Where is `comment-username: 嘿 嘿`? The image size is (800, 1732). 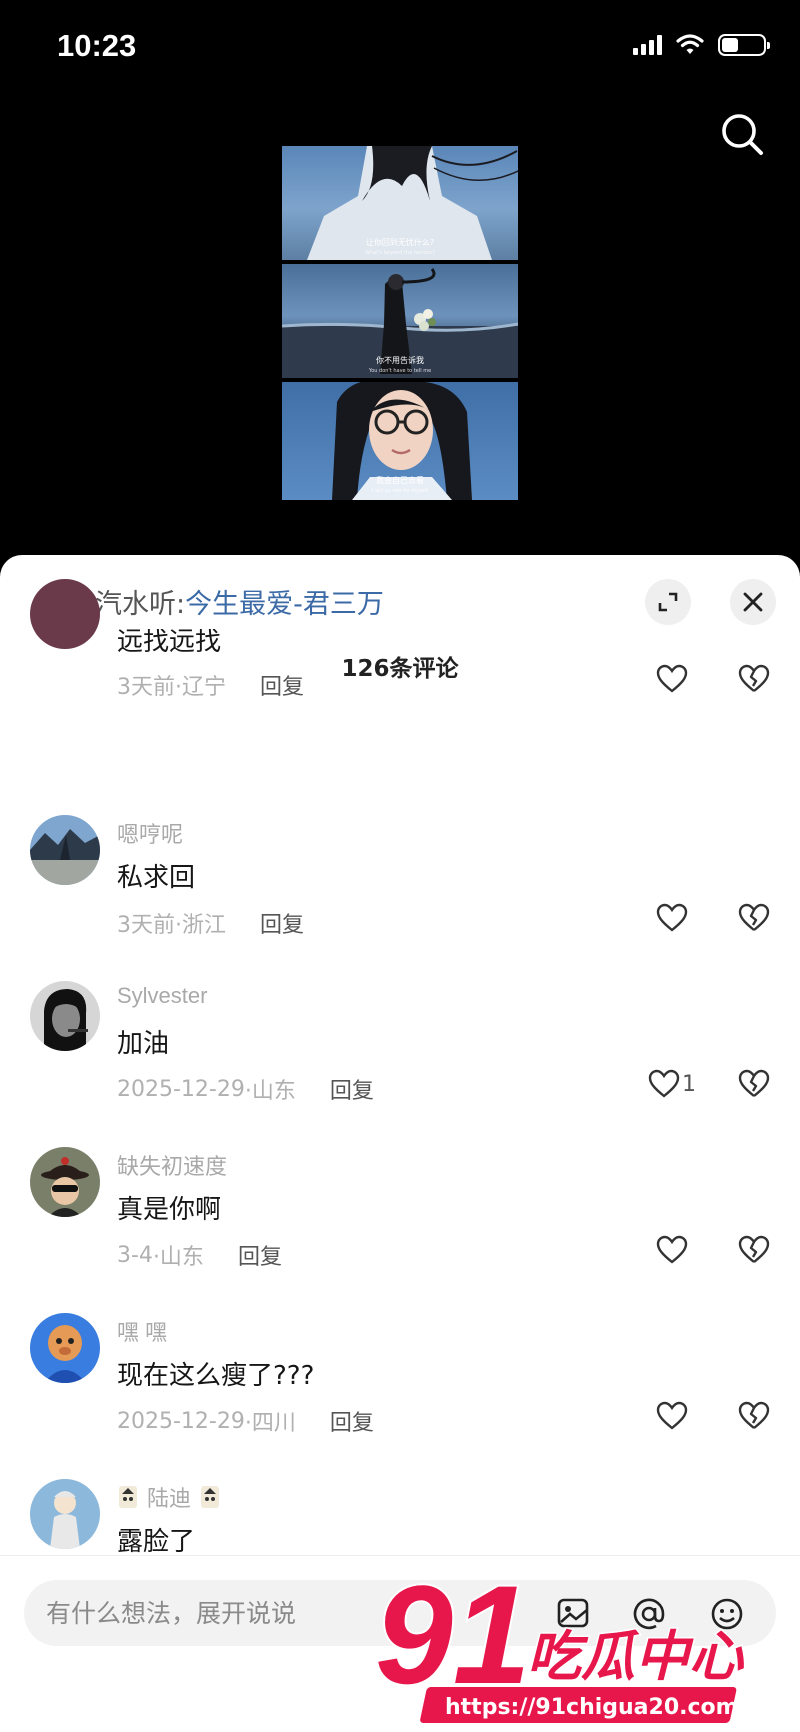 comment-username: 嘿 嘿 is located at coordinates (142, 1331).